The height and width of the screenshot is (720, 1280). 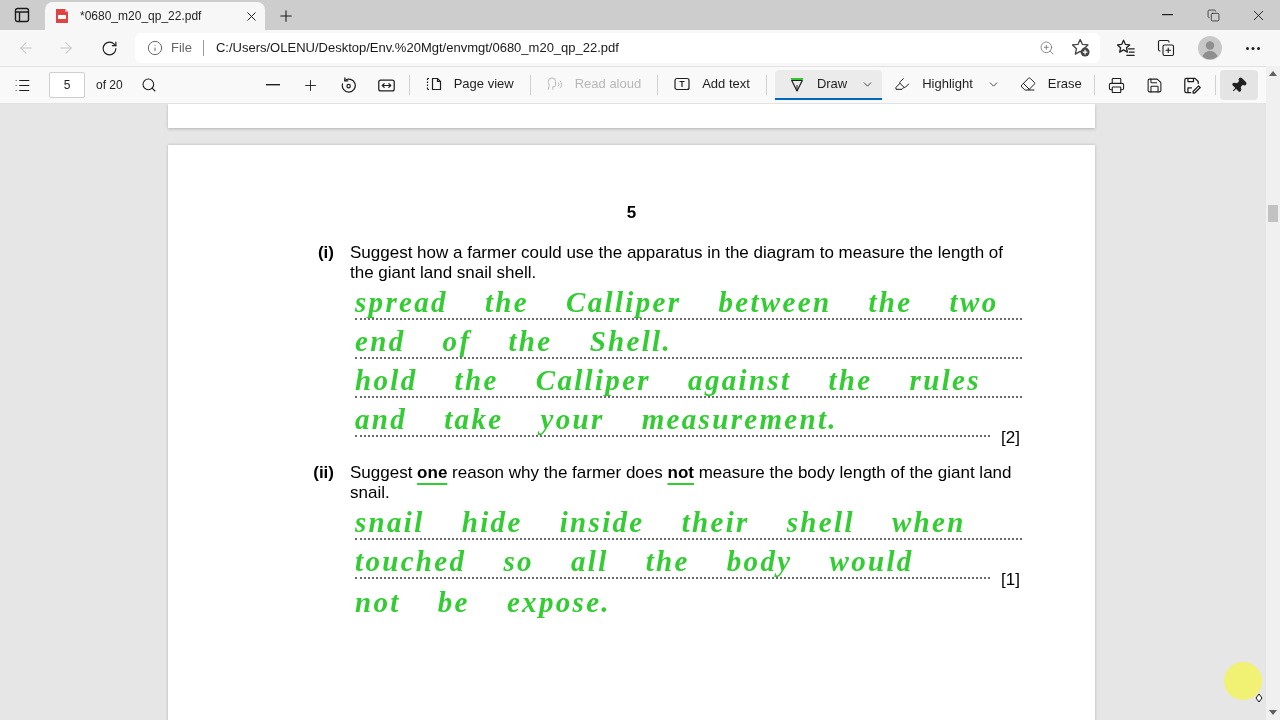 What do you see at coordinates (677, 302) in the screenshot?
I see `handwritten-answer: spread the Calliper between the two` at bounding box center [677, 302].